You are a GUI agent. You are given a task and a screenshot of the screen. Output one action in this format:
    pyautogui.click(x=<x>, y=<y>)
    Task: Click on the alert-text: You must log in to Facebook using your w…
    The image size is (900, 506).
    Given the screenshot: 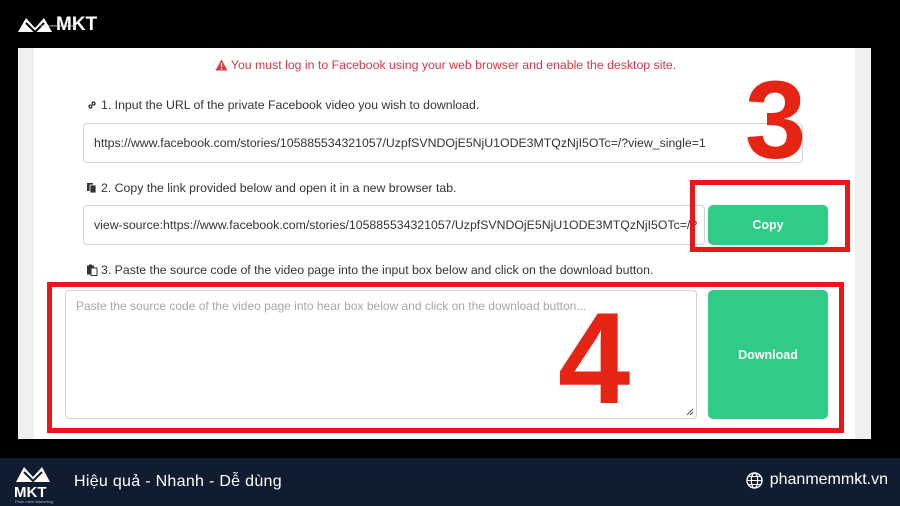 What is the action you would take?
    pyautogui.click(x=453, y=65)
    